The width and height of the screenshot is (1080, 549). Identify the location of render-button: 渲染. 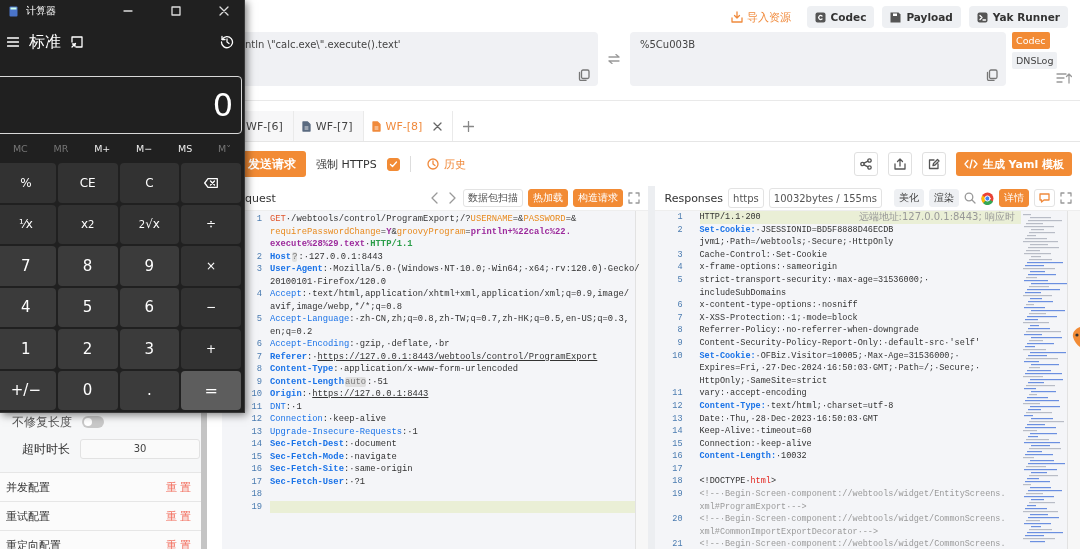
(944, 198).